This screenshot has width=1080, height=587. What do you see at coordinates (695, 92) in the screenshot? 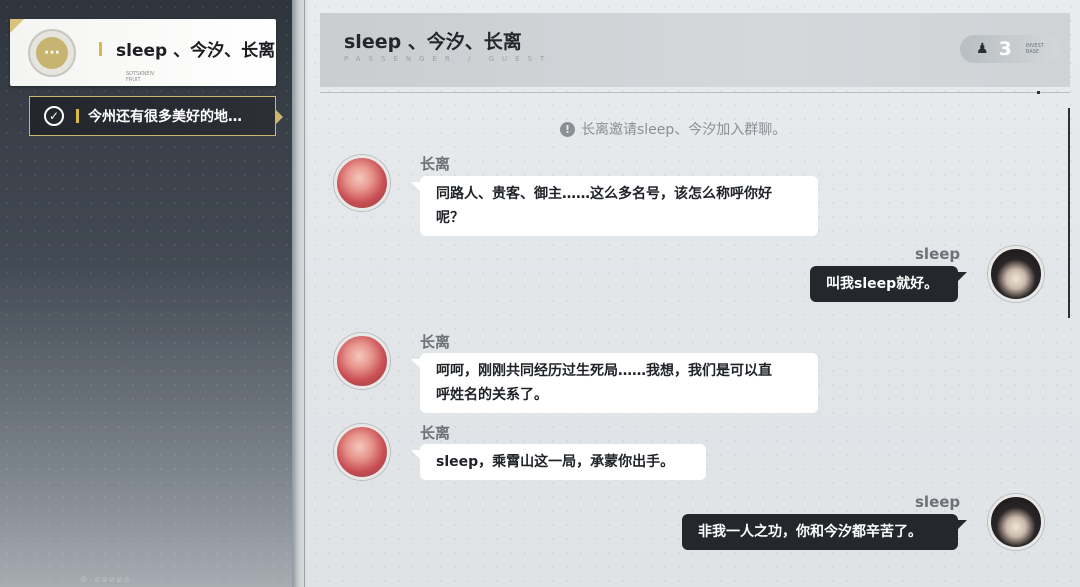
I see `header-divider` at bounding box center [695, 92].